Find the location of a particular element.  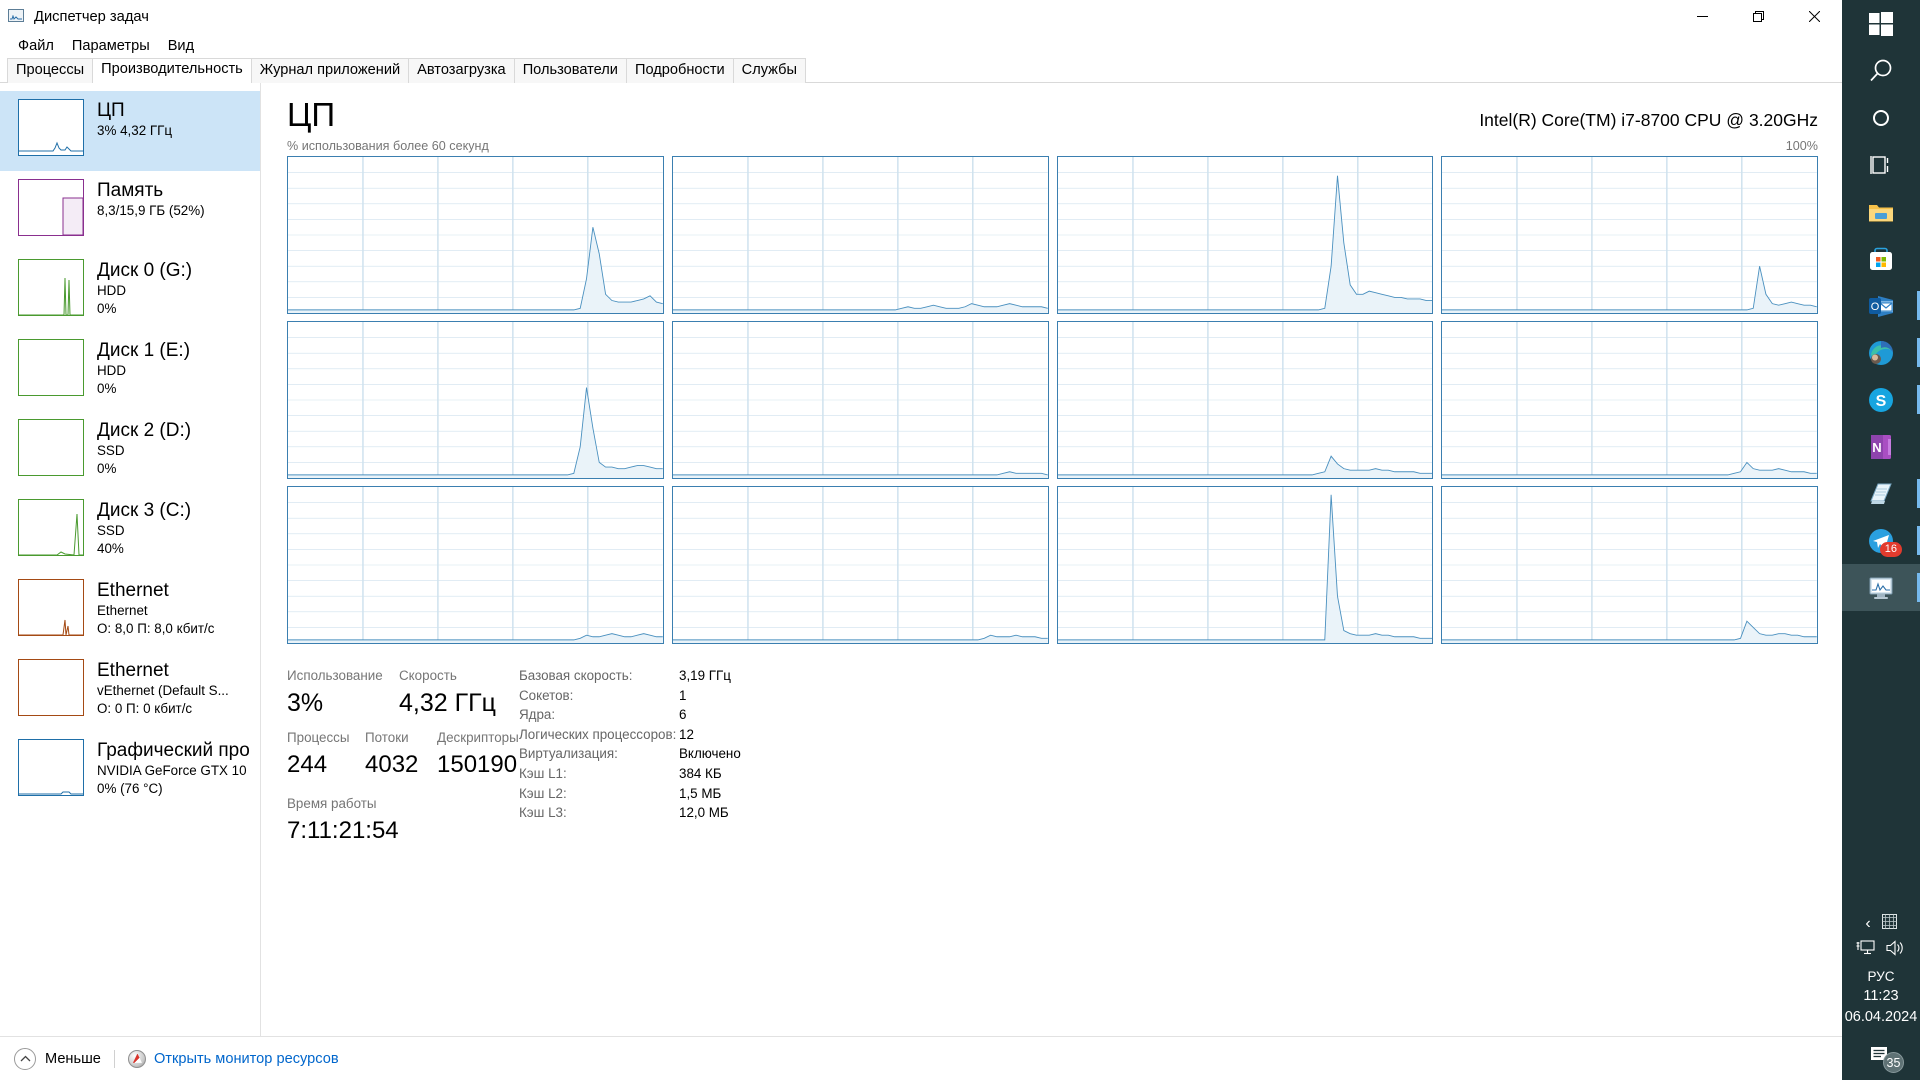

taskbar-cortana-button is located at coordinates (1881, 117).